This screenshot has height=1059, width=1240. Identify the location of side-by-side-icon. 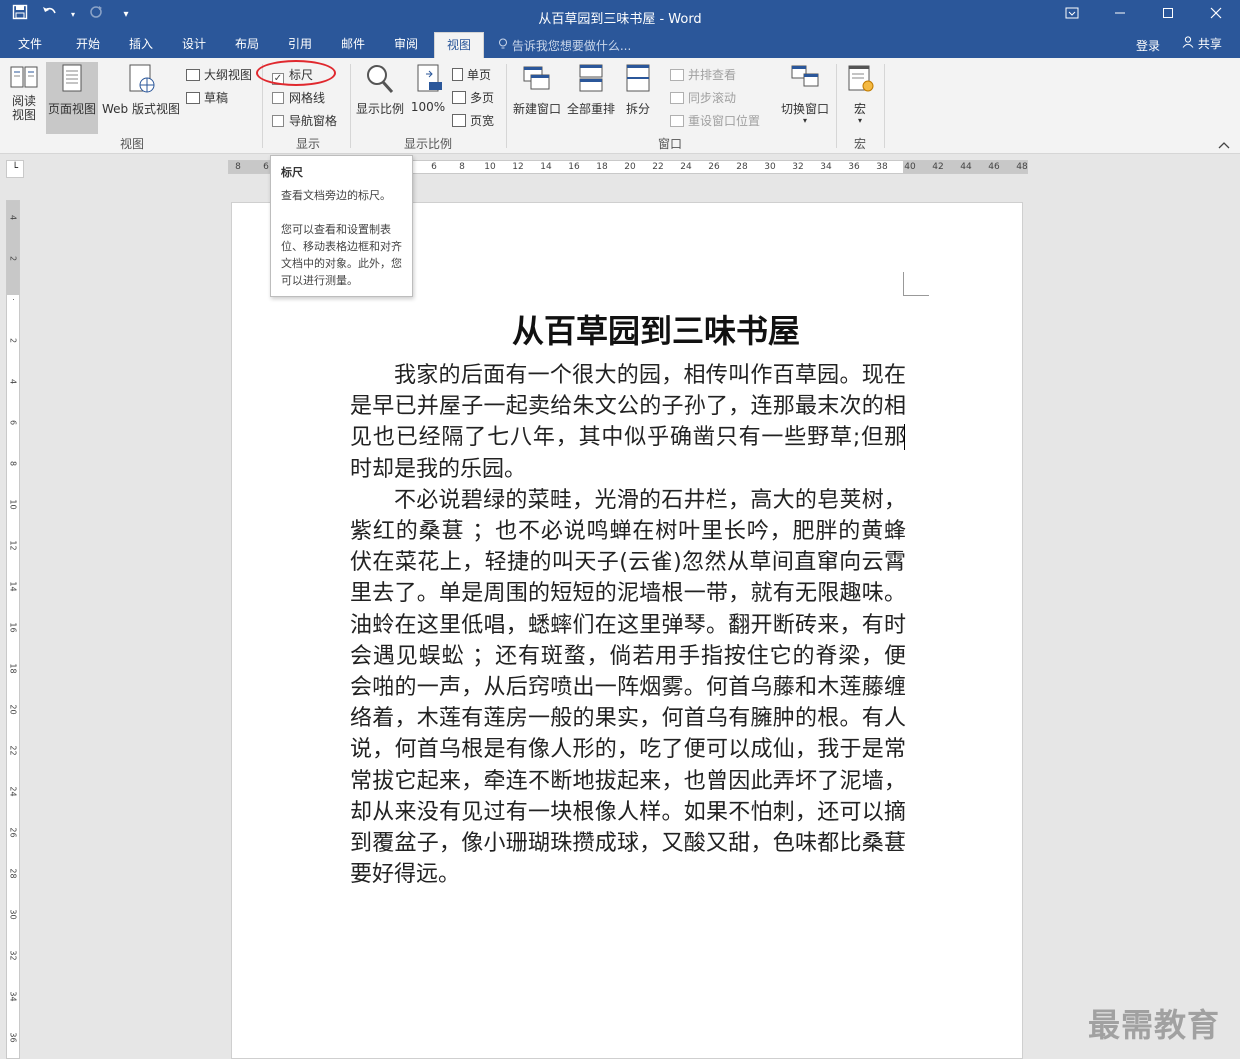
(677, 75).